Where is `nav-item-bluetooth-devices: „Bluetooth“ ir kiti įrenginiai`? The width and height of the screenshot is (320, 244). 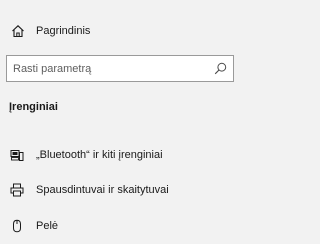 nav-item-bluetooth-devices: „Bluetooth“ ir kiti įrenginiai is located at coordinates (121, 155).